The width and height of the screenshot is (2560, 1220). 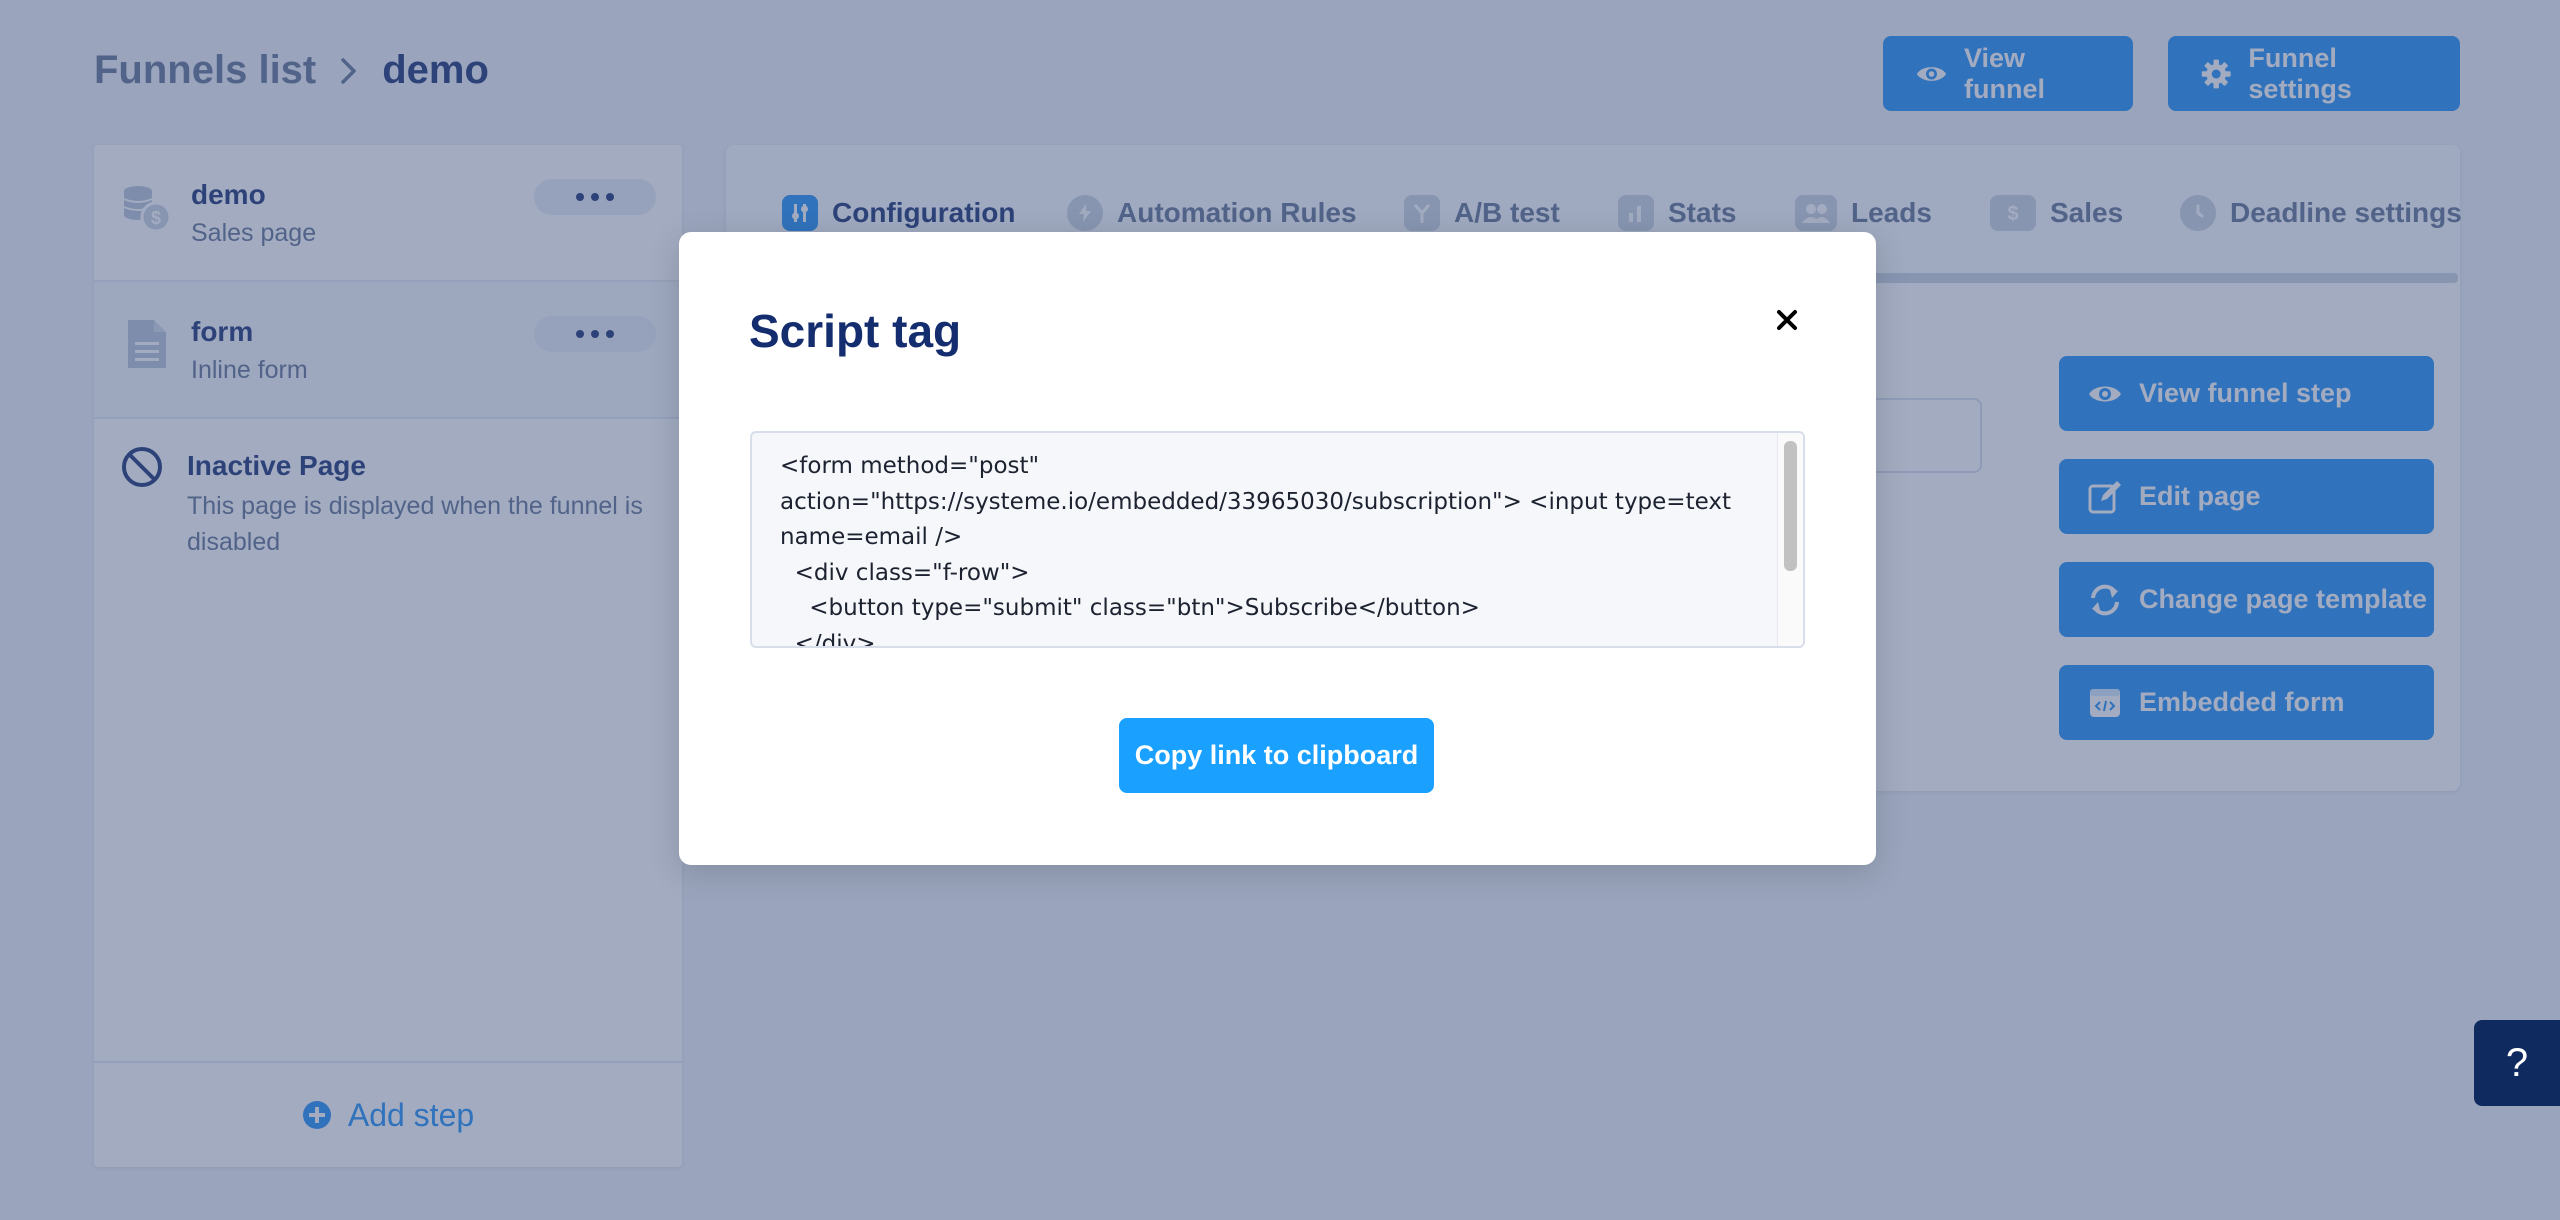 I want to click on modal-title: Script tag, so click(x=855, y=331).